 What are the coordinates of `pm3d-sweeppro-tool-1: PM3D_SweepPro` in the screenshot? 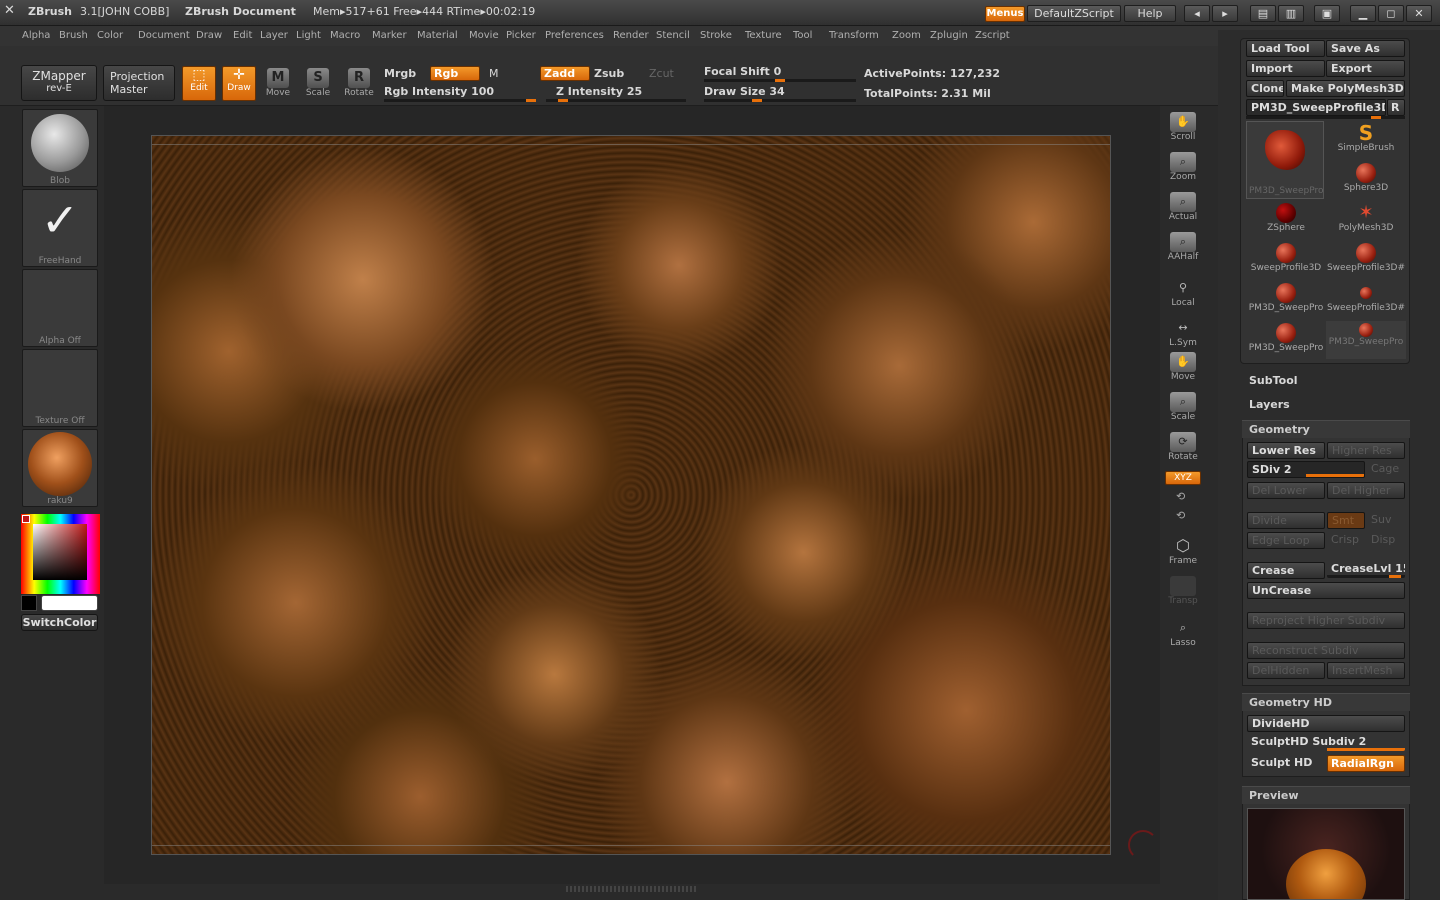 It's located at (1286, 300).